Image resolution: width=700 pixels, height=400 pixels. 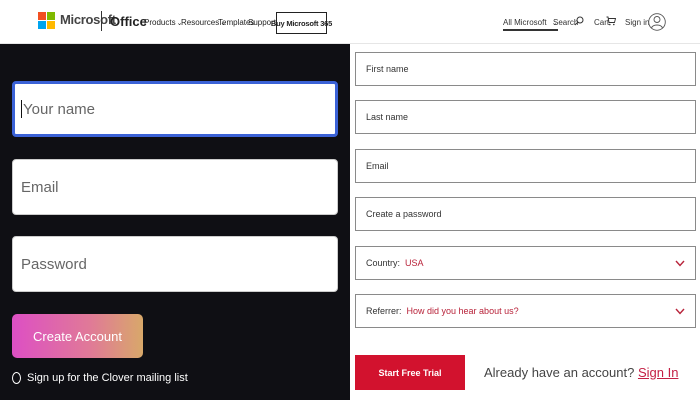 I want to click on first-name-field: First name, so click(x=525, y=69).